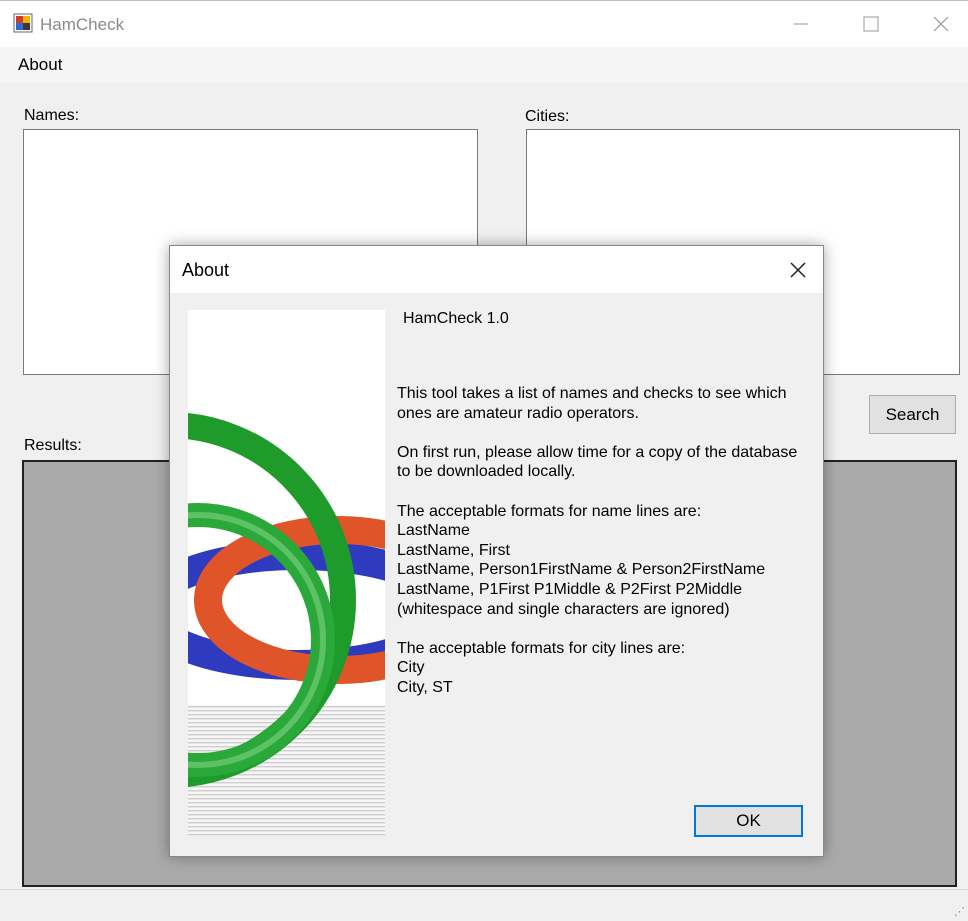  What do you see at coordinates (484, 905) in the screenshot?
I see `status-bar: ⋰` at bounding box center [484, 905].